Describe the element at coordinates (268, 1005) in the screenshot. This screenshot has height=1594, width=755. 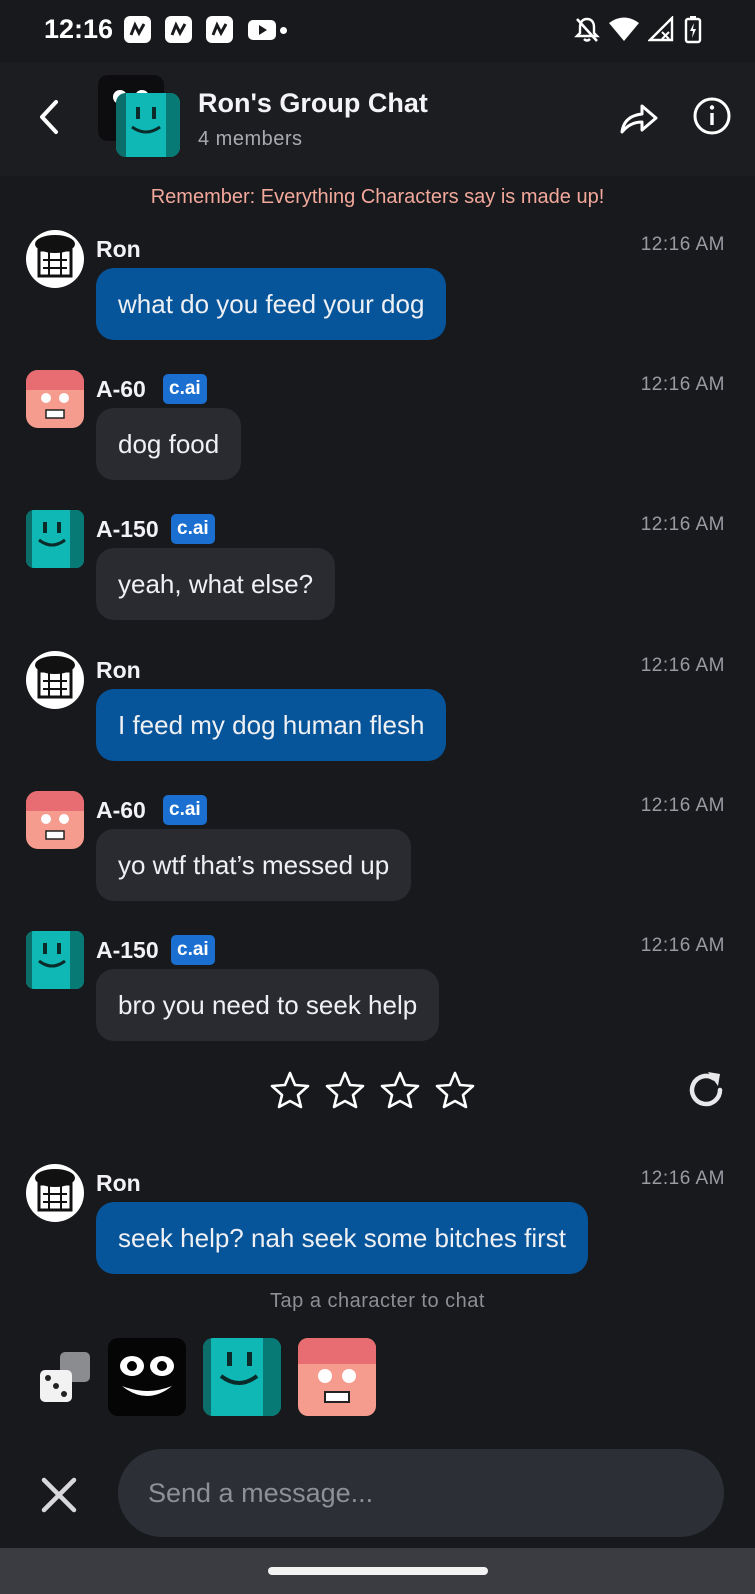
I see `message-bubble: bro you need to seek help` at that location.